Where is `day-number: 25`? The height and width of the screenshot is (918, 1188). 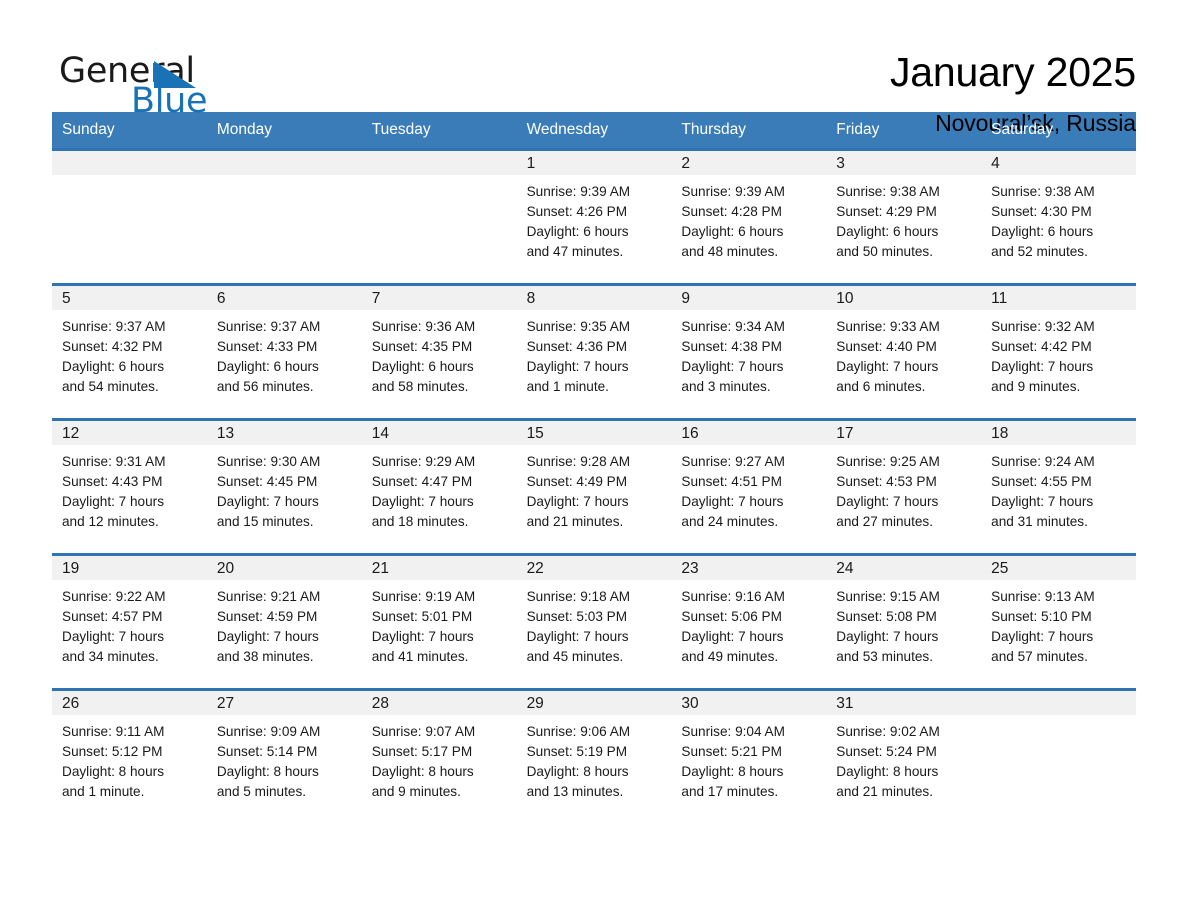
day-number: 25 is located at coordinates (1058, 568).